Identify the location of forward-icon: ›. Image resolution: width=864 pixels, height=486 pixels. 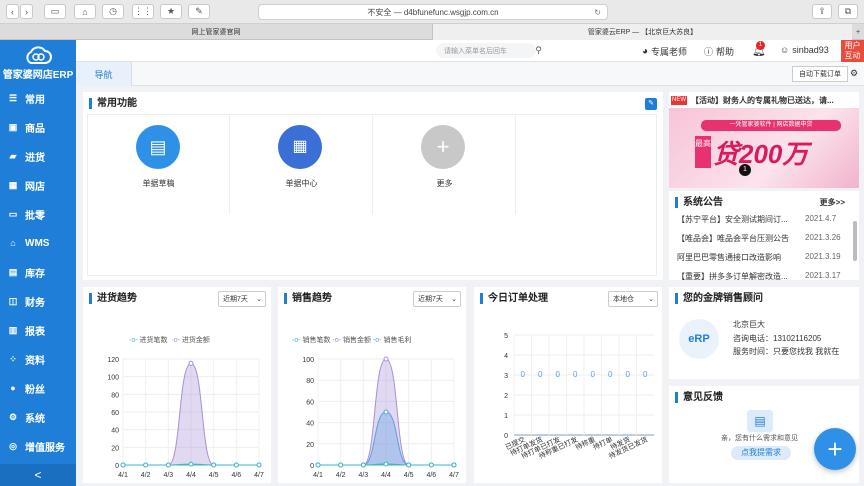
(26, 11).